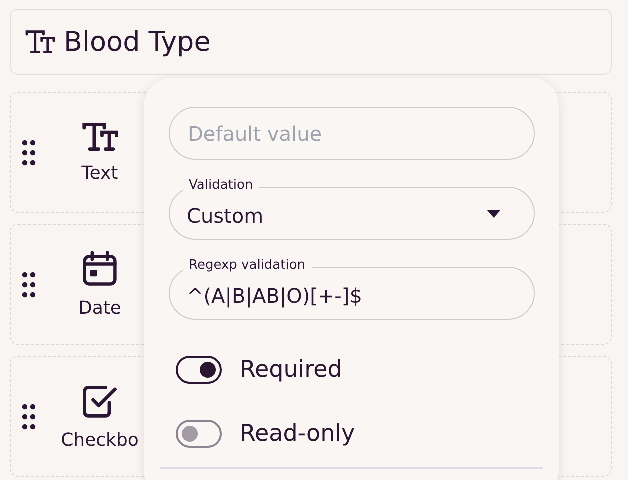  What do you see at coordinates (100, 440) in the screenshot?
I see `field-type-label: Checkbo` at bounding box center [100, 440].